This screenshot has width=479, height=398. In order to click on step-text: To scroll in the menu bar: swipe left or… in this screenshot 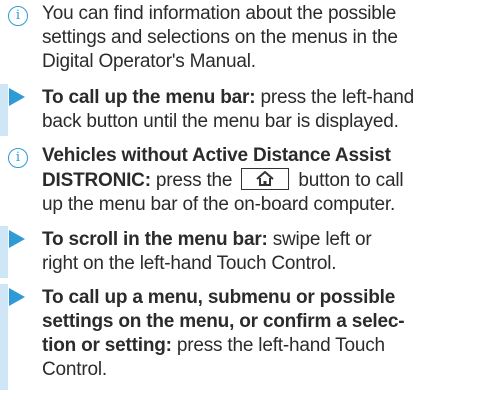, I will do `click(260, 252)`.